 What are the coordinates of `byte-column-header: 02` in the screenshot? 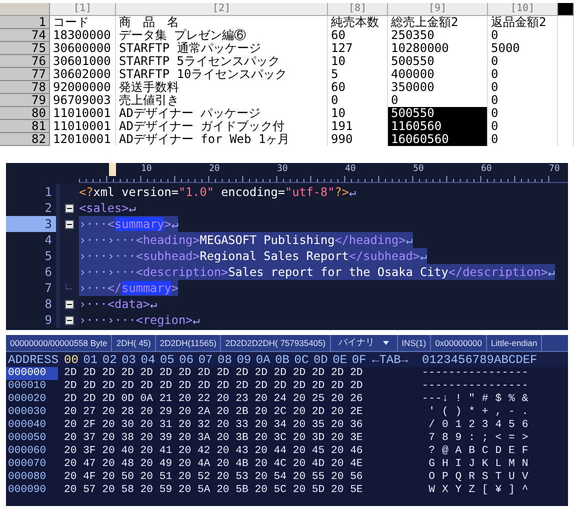 It's located at (110, 359).